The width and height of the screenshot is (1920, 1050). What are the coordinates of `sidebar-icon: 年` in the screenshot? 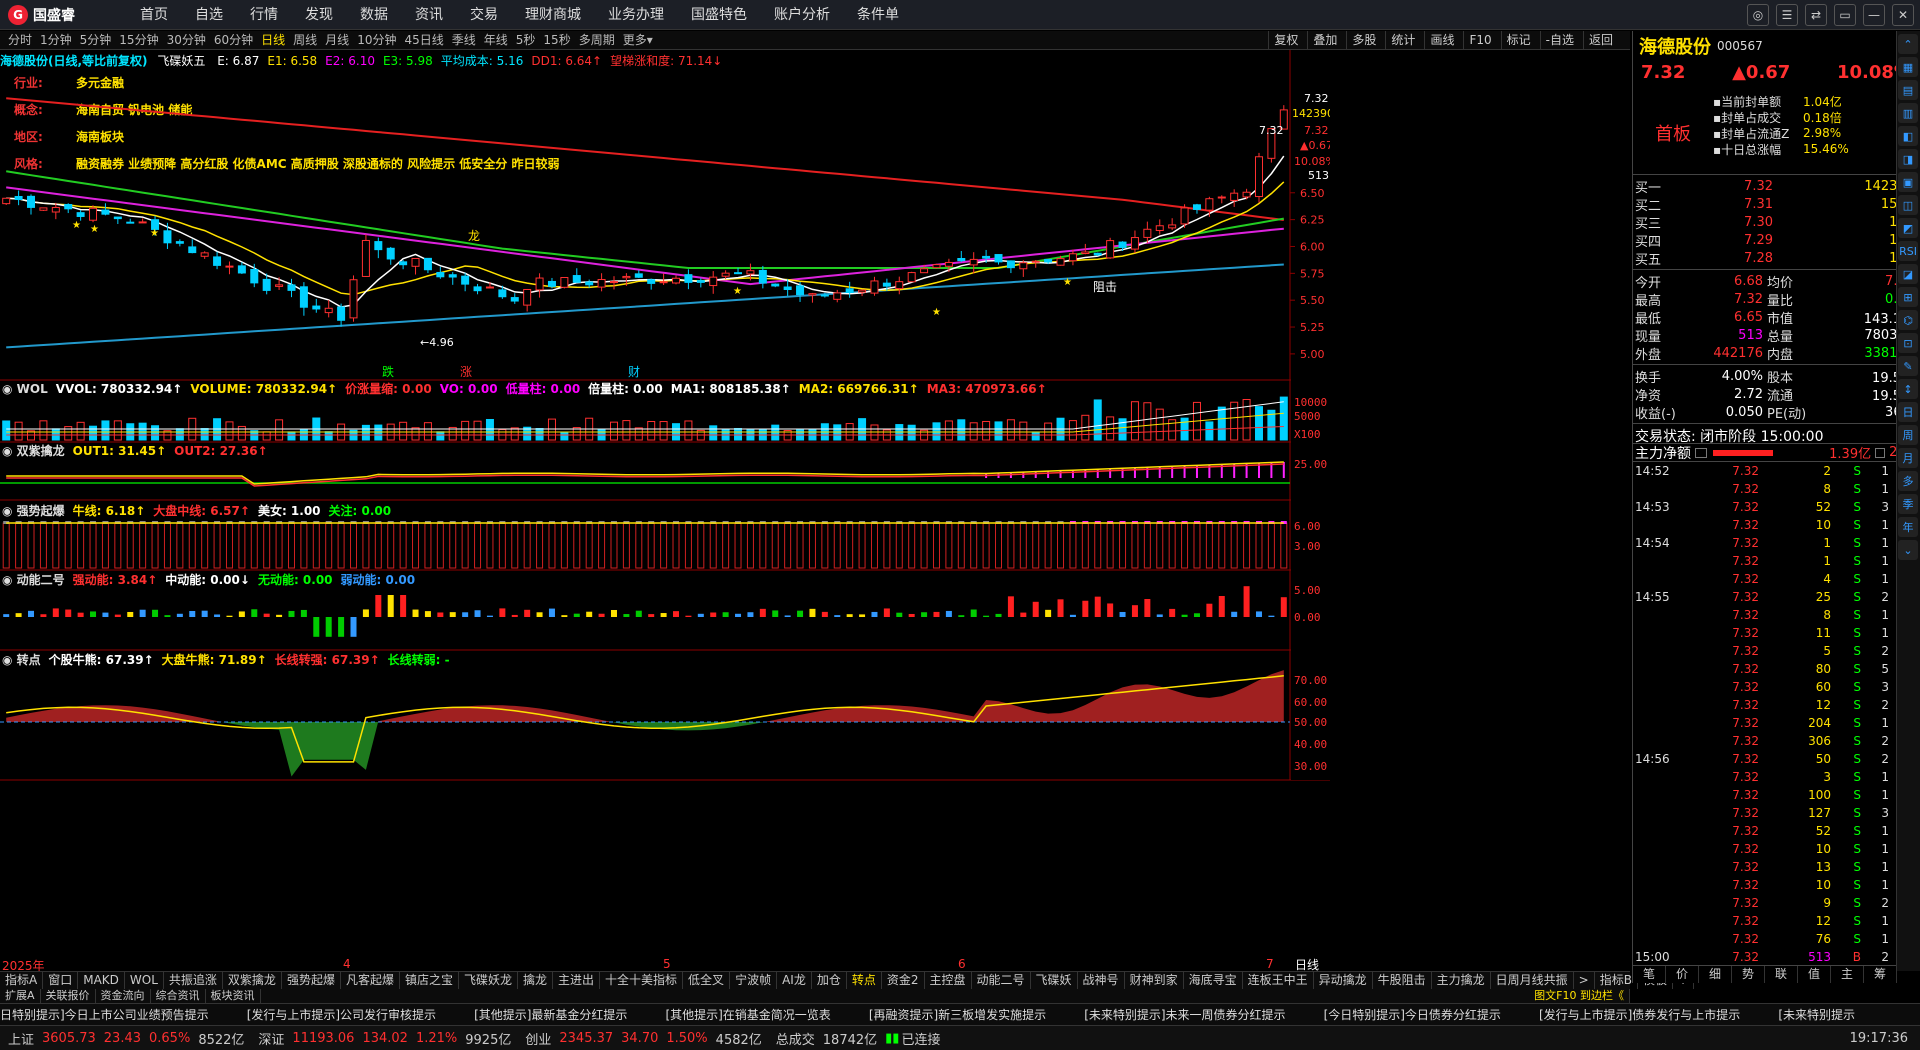 It's located at (1908, 527).